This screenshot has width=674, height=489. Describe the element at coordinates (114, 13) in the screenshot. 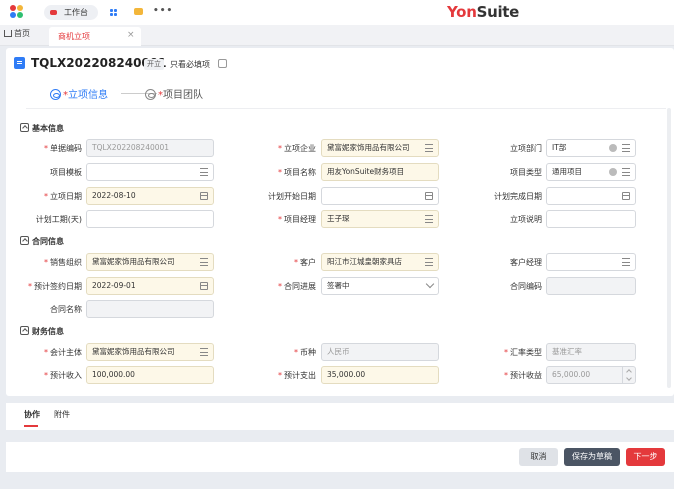

I see `grid-icon` at that location.